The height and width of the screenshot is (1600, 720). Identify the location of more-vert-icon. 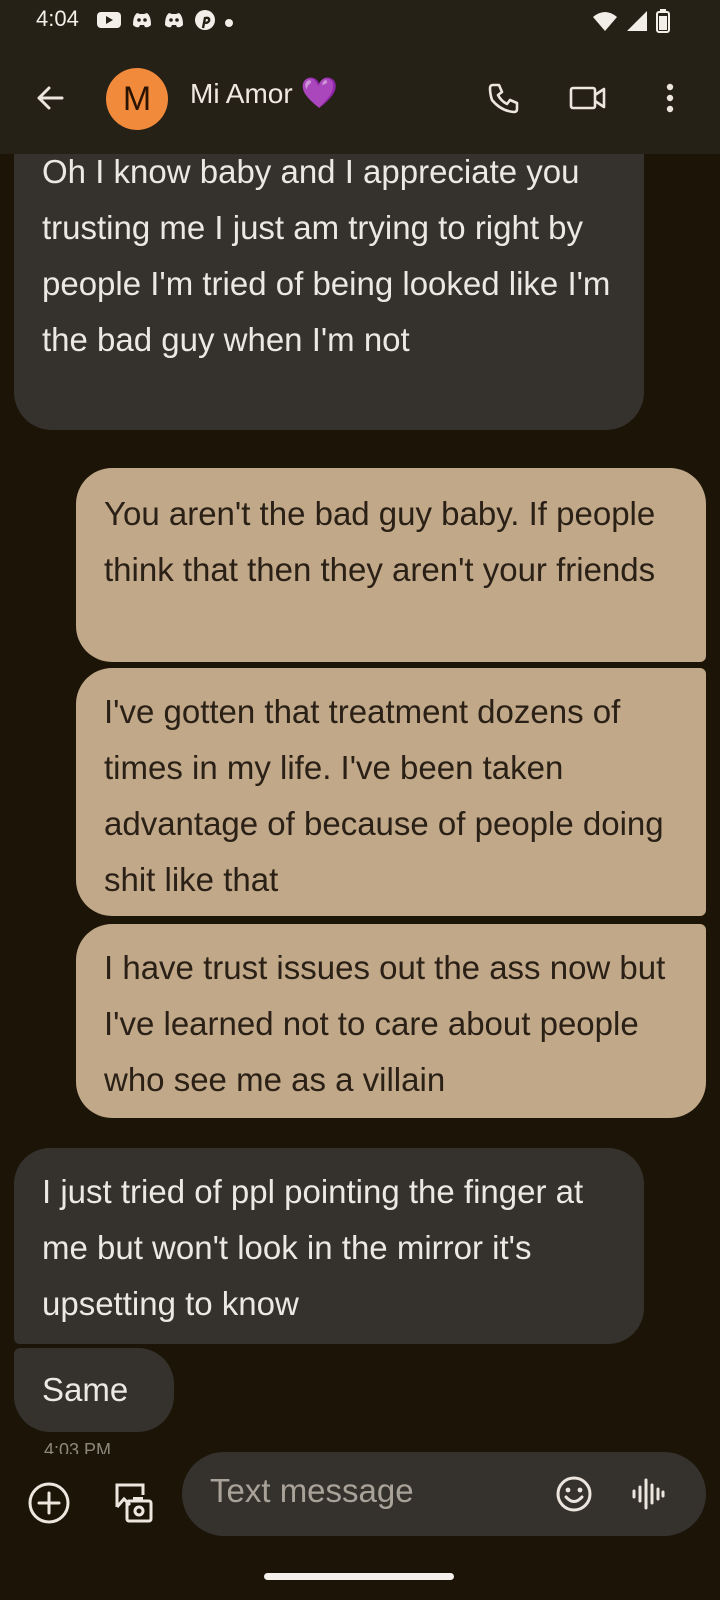
(670, 98).